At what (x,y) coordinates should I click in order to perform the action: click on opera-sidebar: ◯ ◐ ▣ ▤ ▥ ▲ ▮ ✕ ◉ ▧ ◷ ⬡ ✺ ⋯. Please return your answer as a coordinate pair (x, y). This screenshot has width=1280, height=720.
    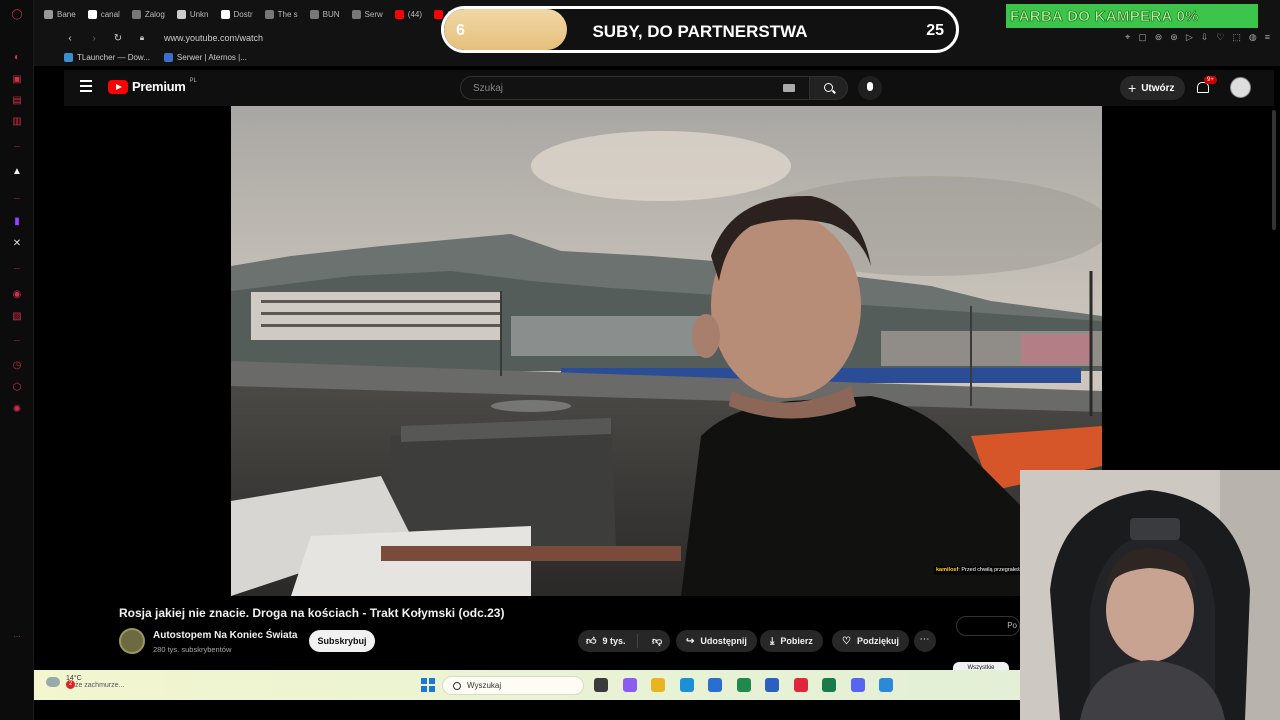
    Looking at the image, I should click on (17, 360).